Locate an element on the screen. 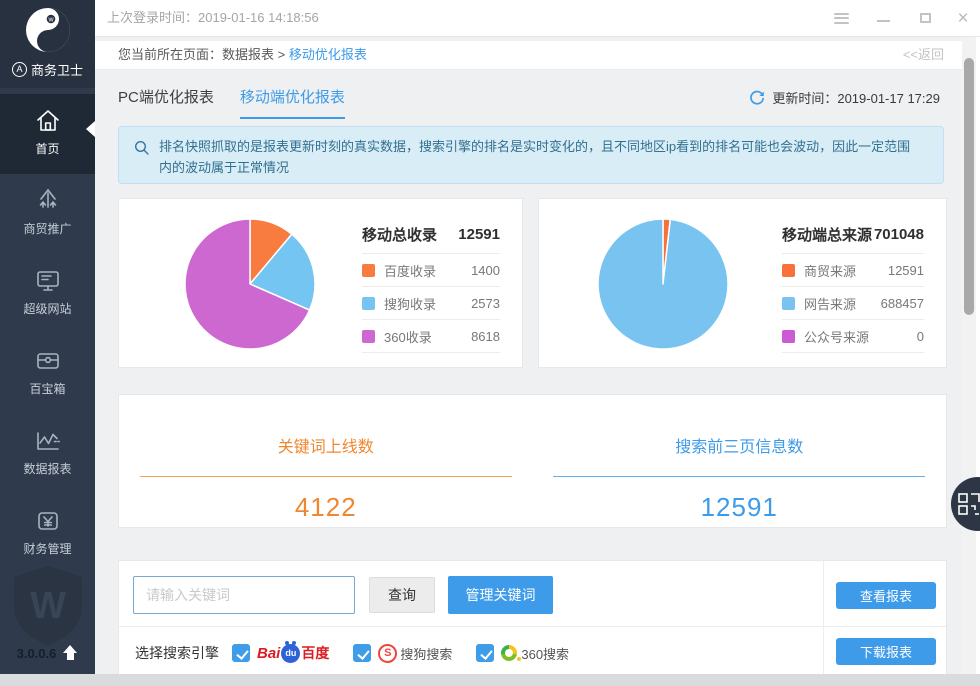 The height and width of the screenshot is (686, 980). minimize-icon is located at coordinates (883, 18).